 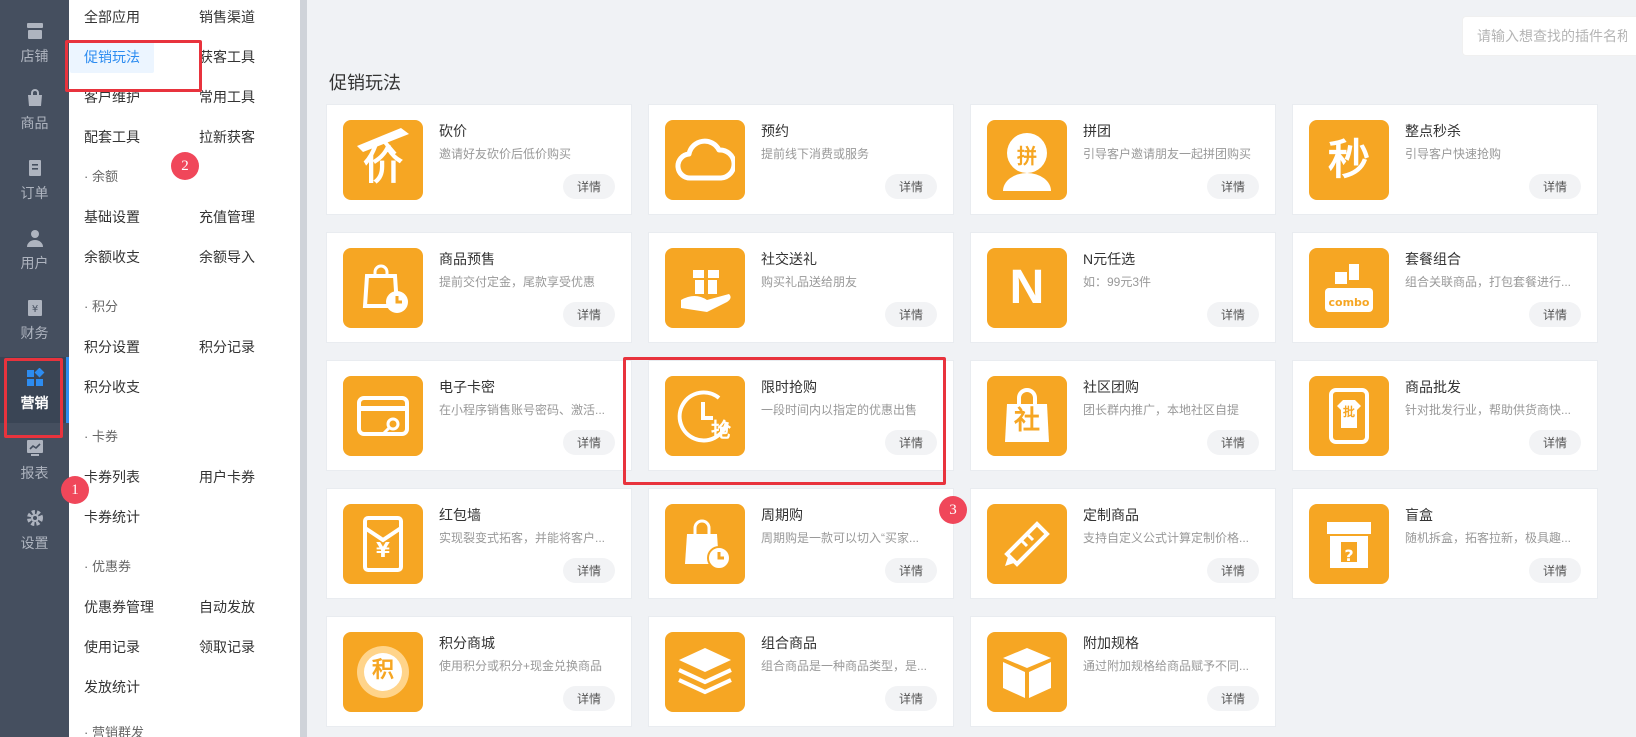 What do you see at coordinates (112, 647) in the screenshot?
I see `submenu-item: 使用记录` at bounding box center [112, 647].